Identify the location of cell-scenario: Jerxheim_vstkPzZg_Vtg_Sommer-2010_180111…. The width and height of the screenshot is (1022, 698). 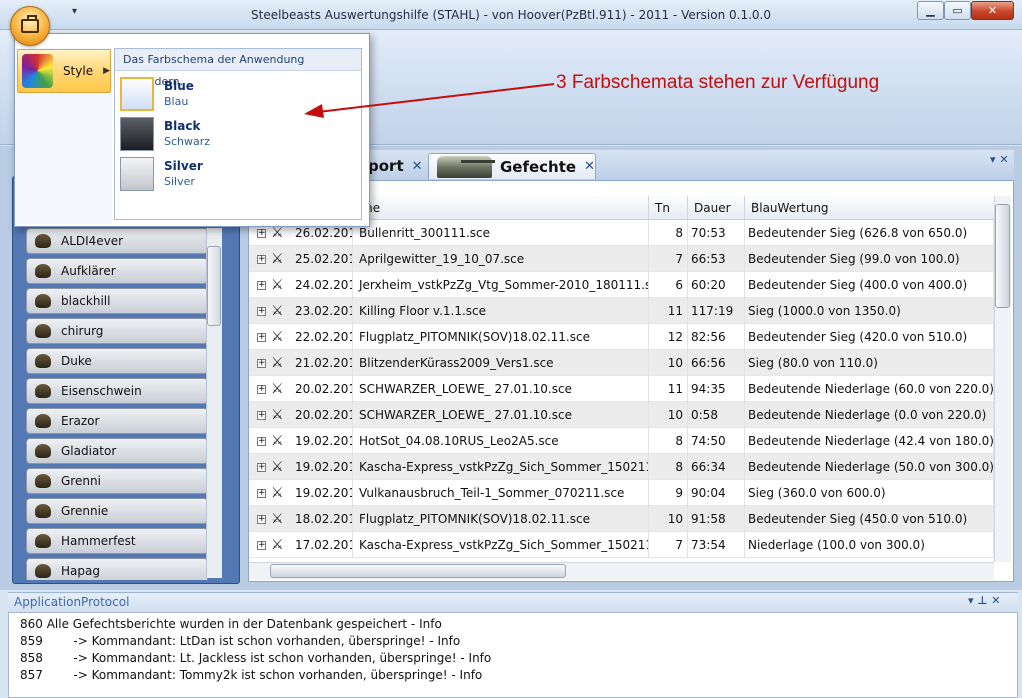
(502, 285).